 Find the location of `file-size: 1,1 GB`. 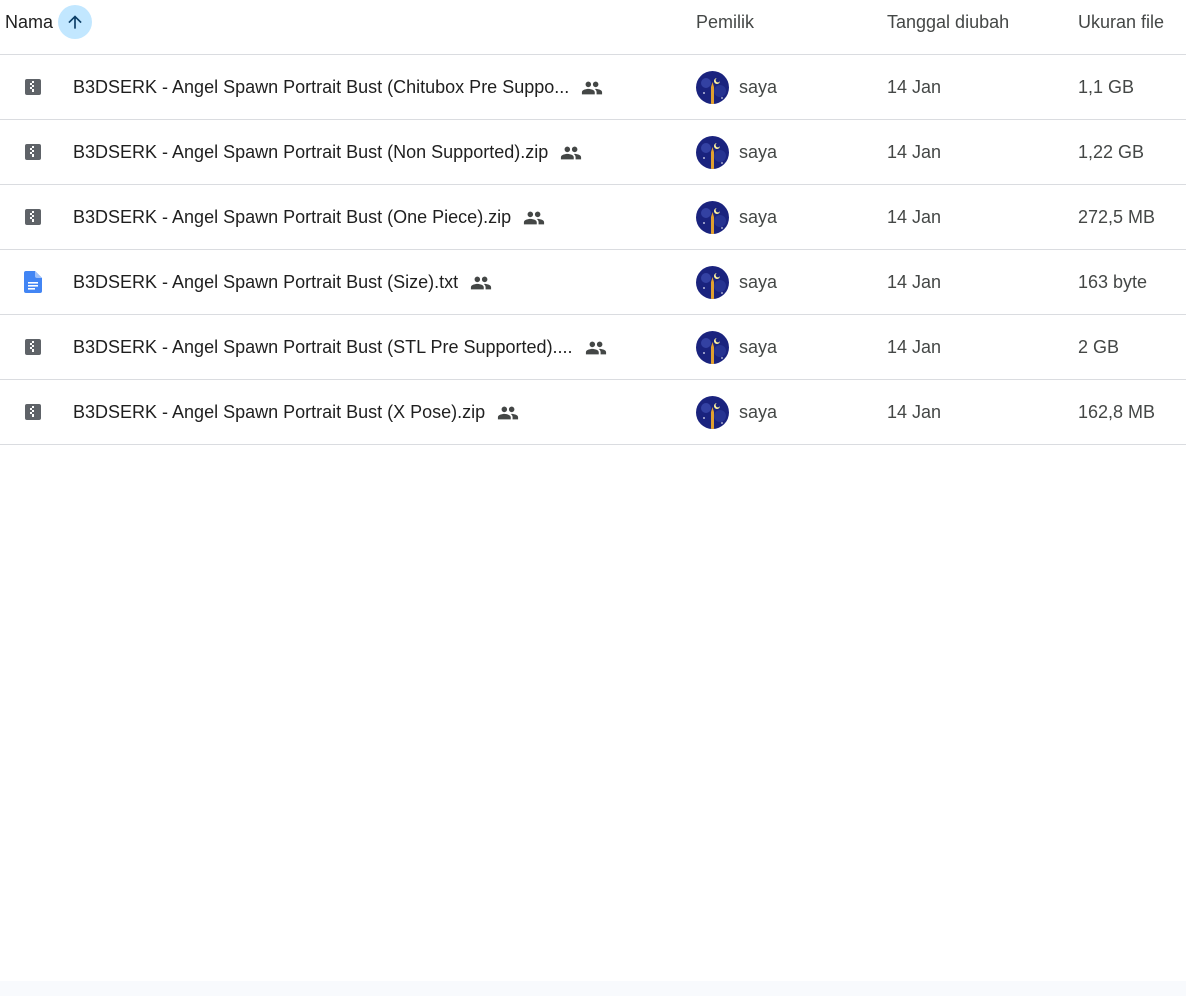

file-size: 1,1 GB is located at coordinates (1106, 87).